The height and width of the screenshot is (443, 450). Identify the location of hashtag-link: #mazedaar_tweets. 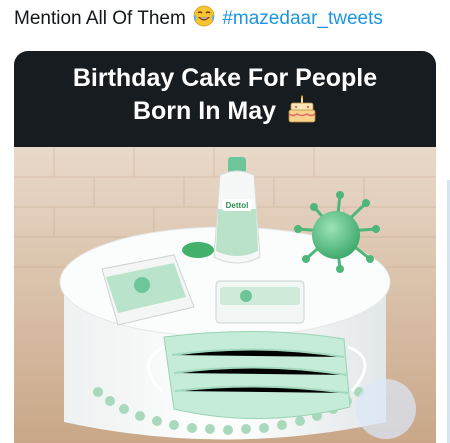
(302, 18).